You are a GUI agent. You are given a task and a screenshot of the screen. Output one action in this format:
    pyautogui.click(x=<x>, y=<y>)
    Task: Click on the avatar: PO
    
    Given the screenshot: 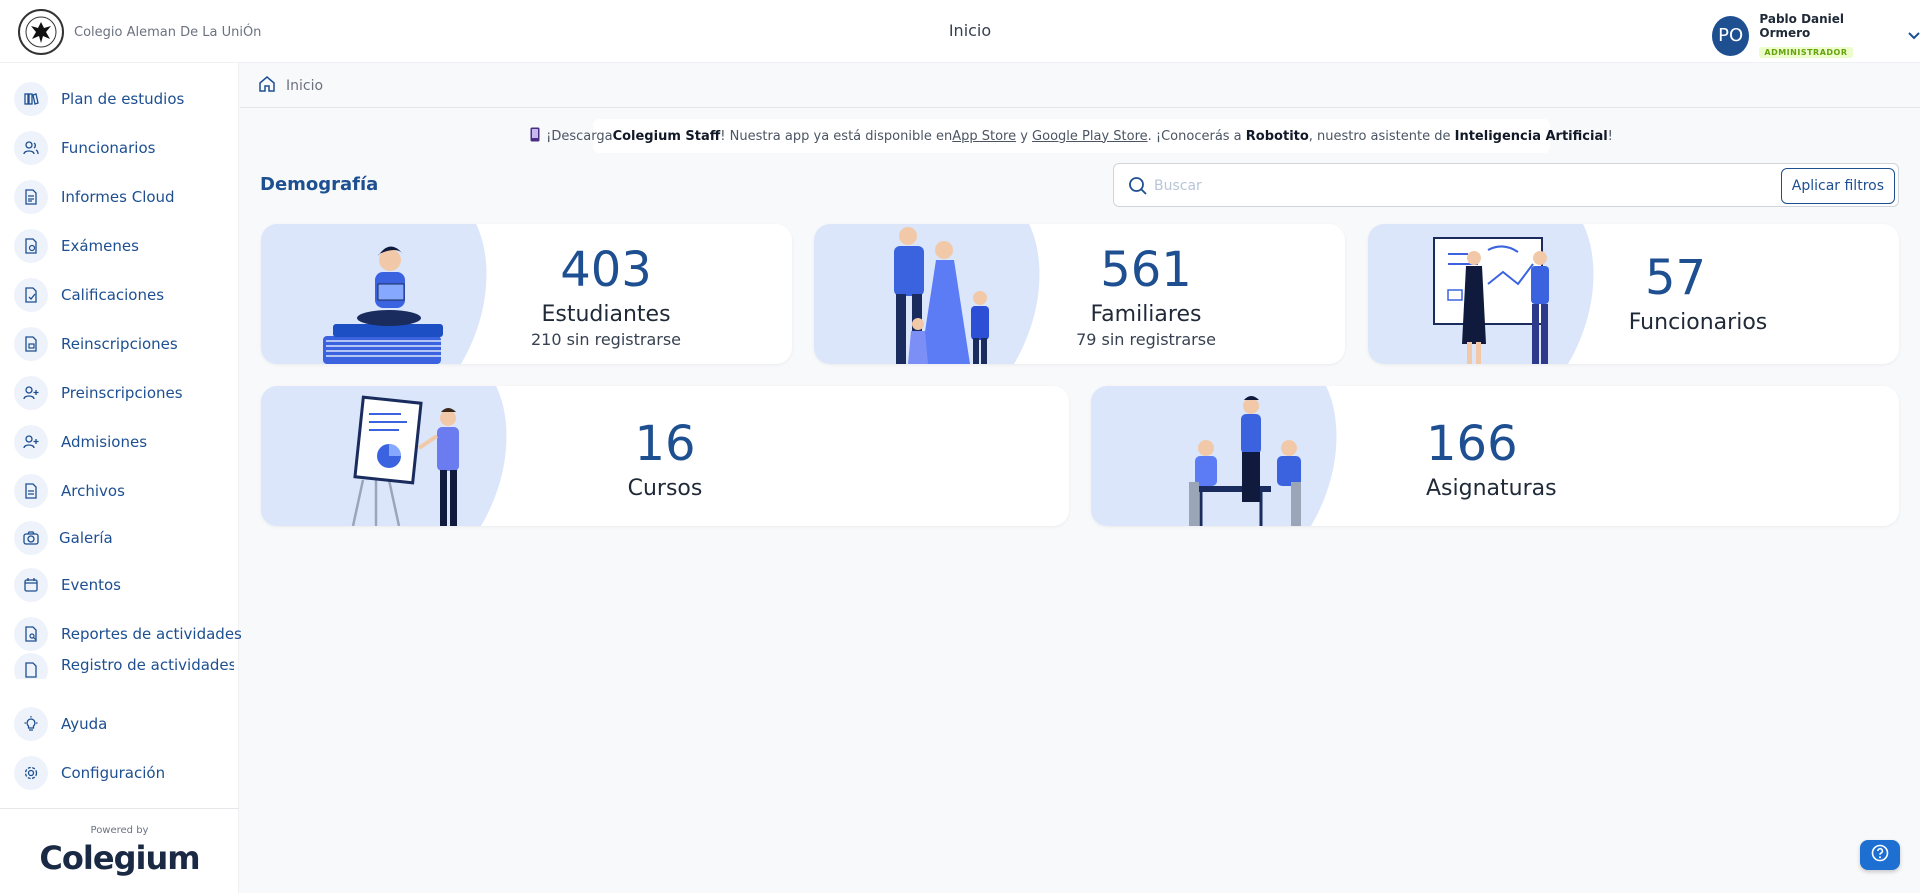 What is the action you would take?
    pyautogui.click(x=1731, y=35)
    